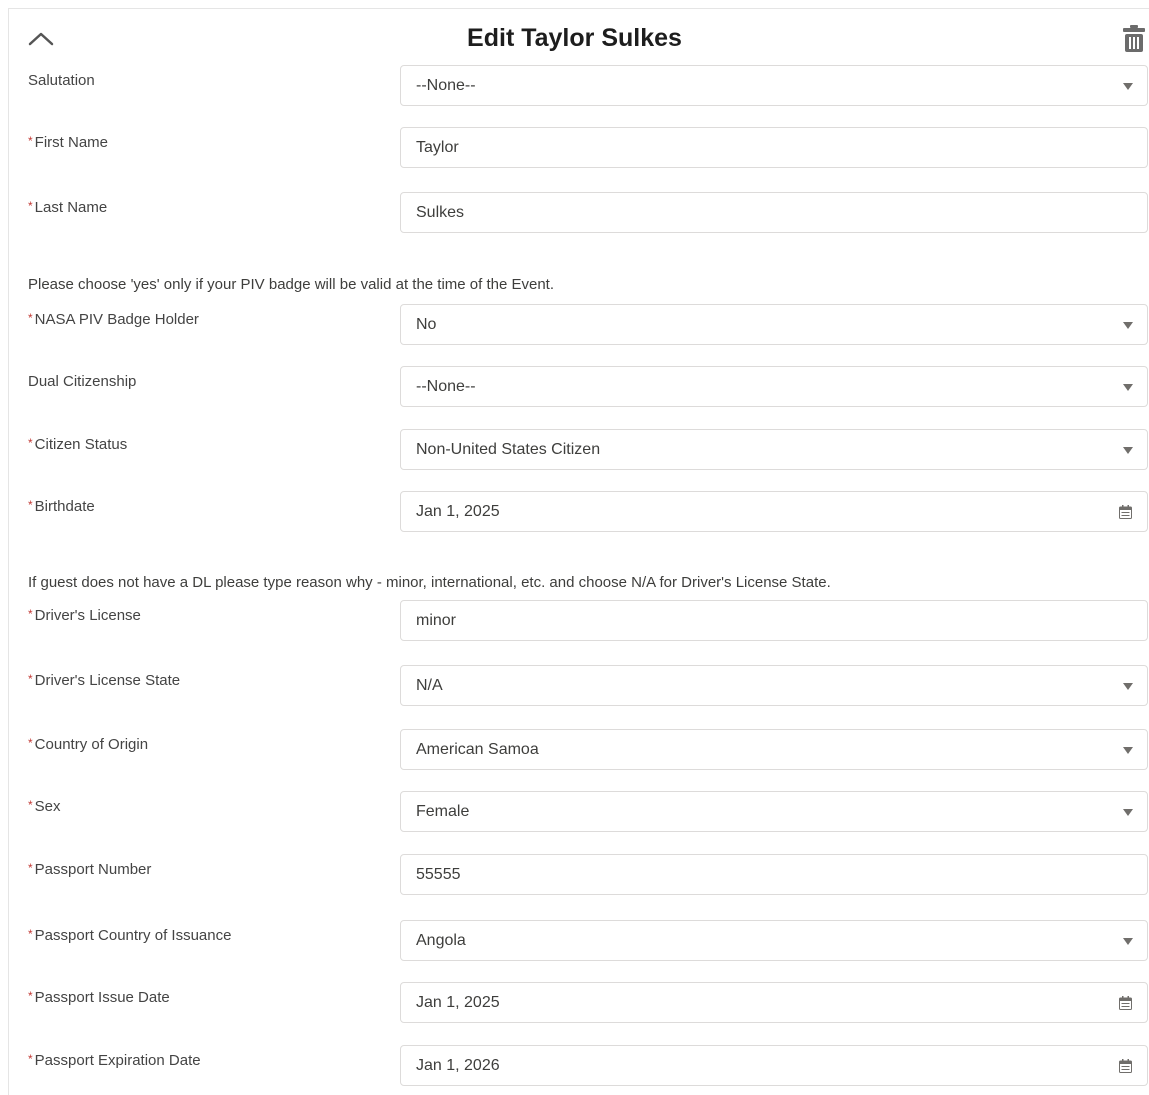 Image resolution: width=1149 pixels, height=1095 pixels. What do you see at coordinates (113, 319) in the screenshot?
I see `nasa-piv-label: * NASA PIV Badge Holder` at bounding box center [113, 319].